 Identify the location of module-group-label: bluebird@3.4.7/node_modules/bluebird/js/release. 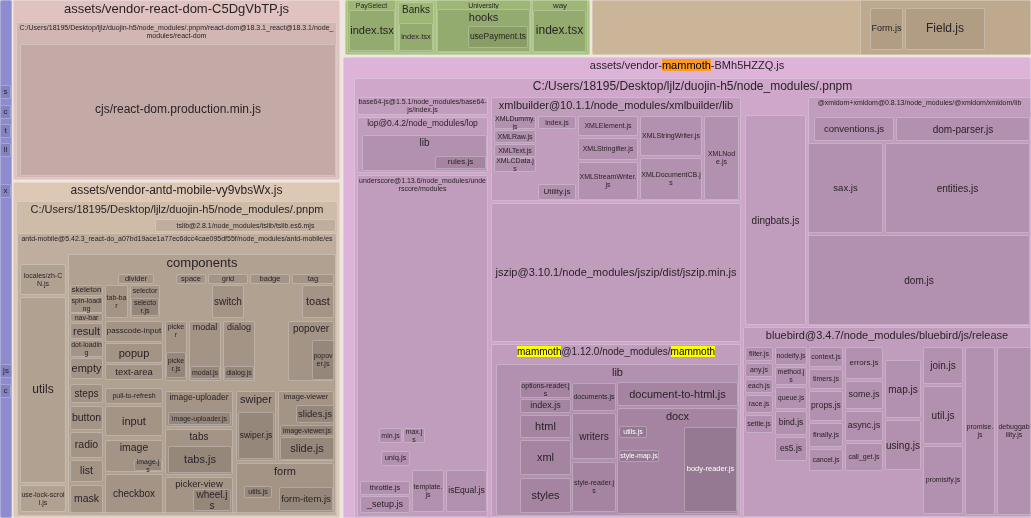
(887, 335).